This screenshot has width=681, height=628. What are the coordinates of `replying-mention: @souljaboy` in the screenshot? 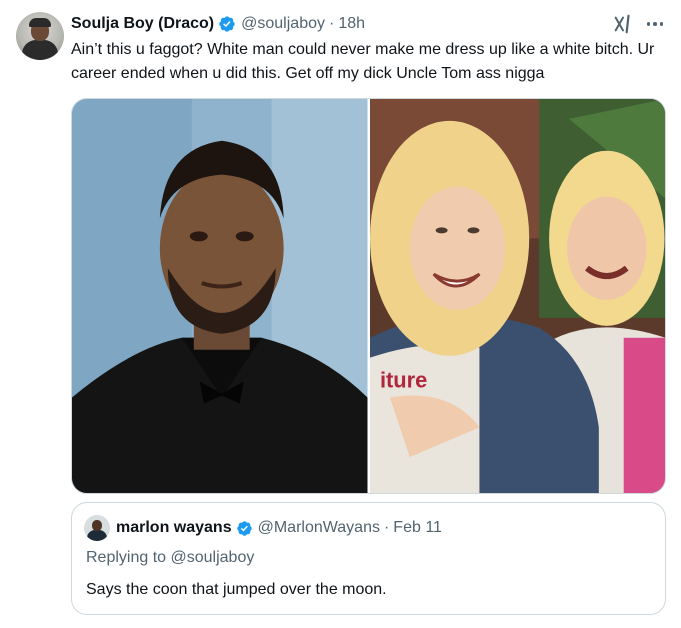 It's located at (213, 557).